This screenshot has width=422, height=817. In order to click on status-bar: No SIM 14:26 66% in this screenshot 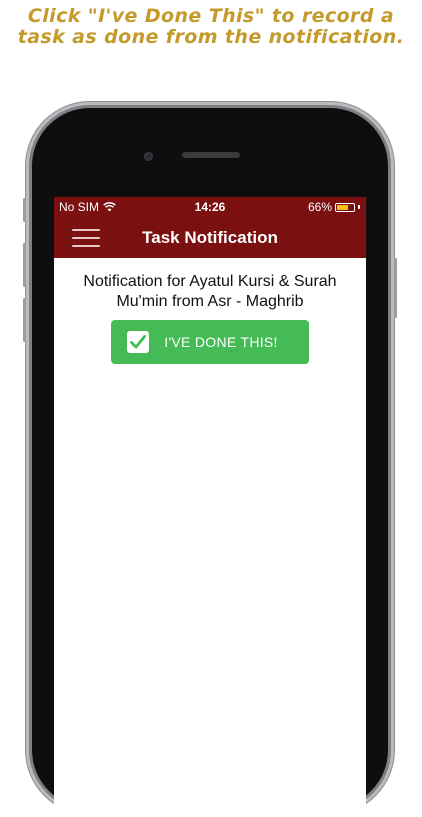, I will do `click(210, 207)`.